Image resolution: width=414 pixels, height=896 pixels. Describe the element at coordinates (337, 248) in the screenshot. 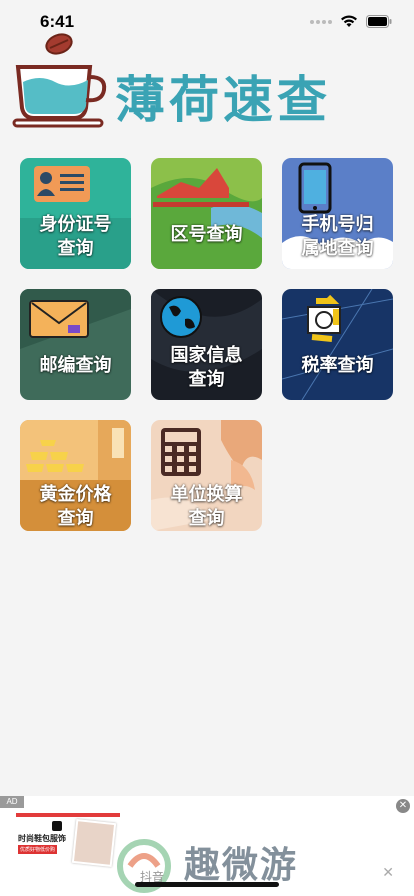

I see `tile-label-line: 属地查询` at that location.